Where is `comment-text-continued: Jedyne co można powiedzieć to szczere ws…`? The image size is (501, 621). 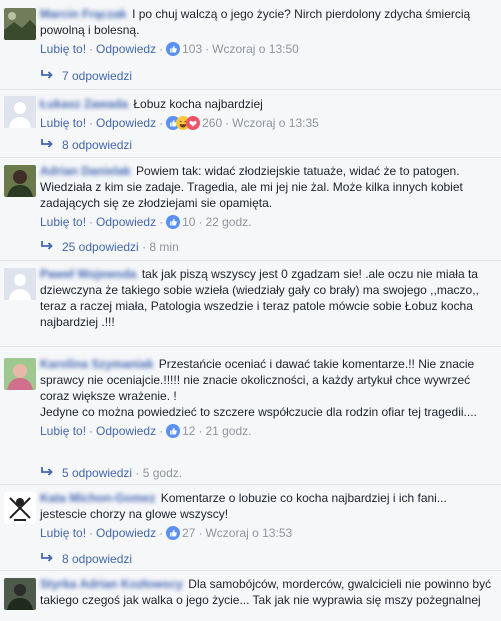
comment-text-continued: Jedyne co można powiedzieć to szczere ws… is located at coordinates (258, 412).